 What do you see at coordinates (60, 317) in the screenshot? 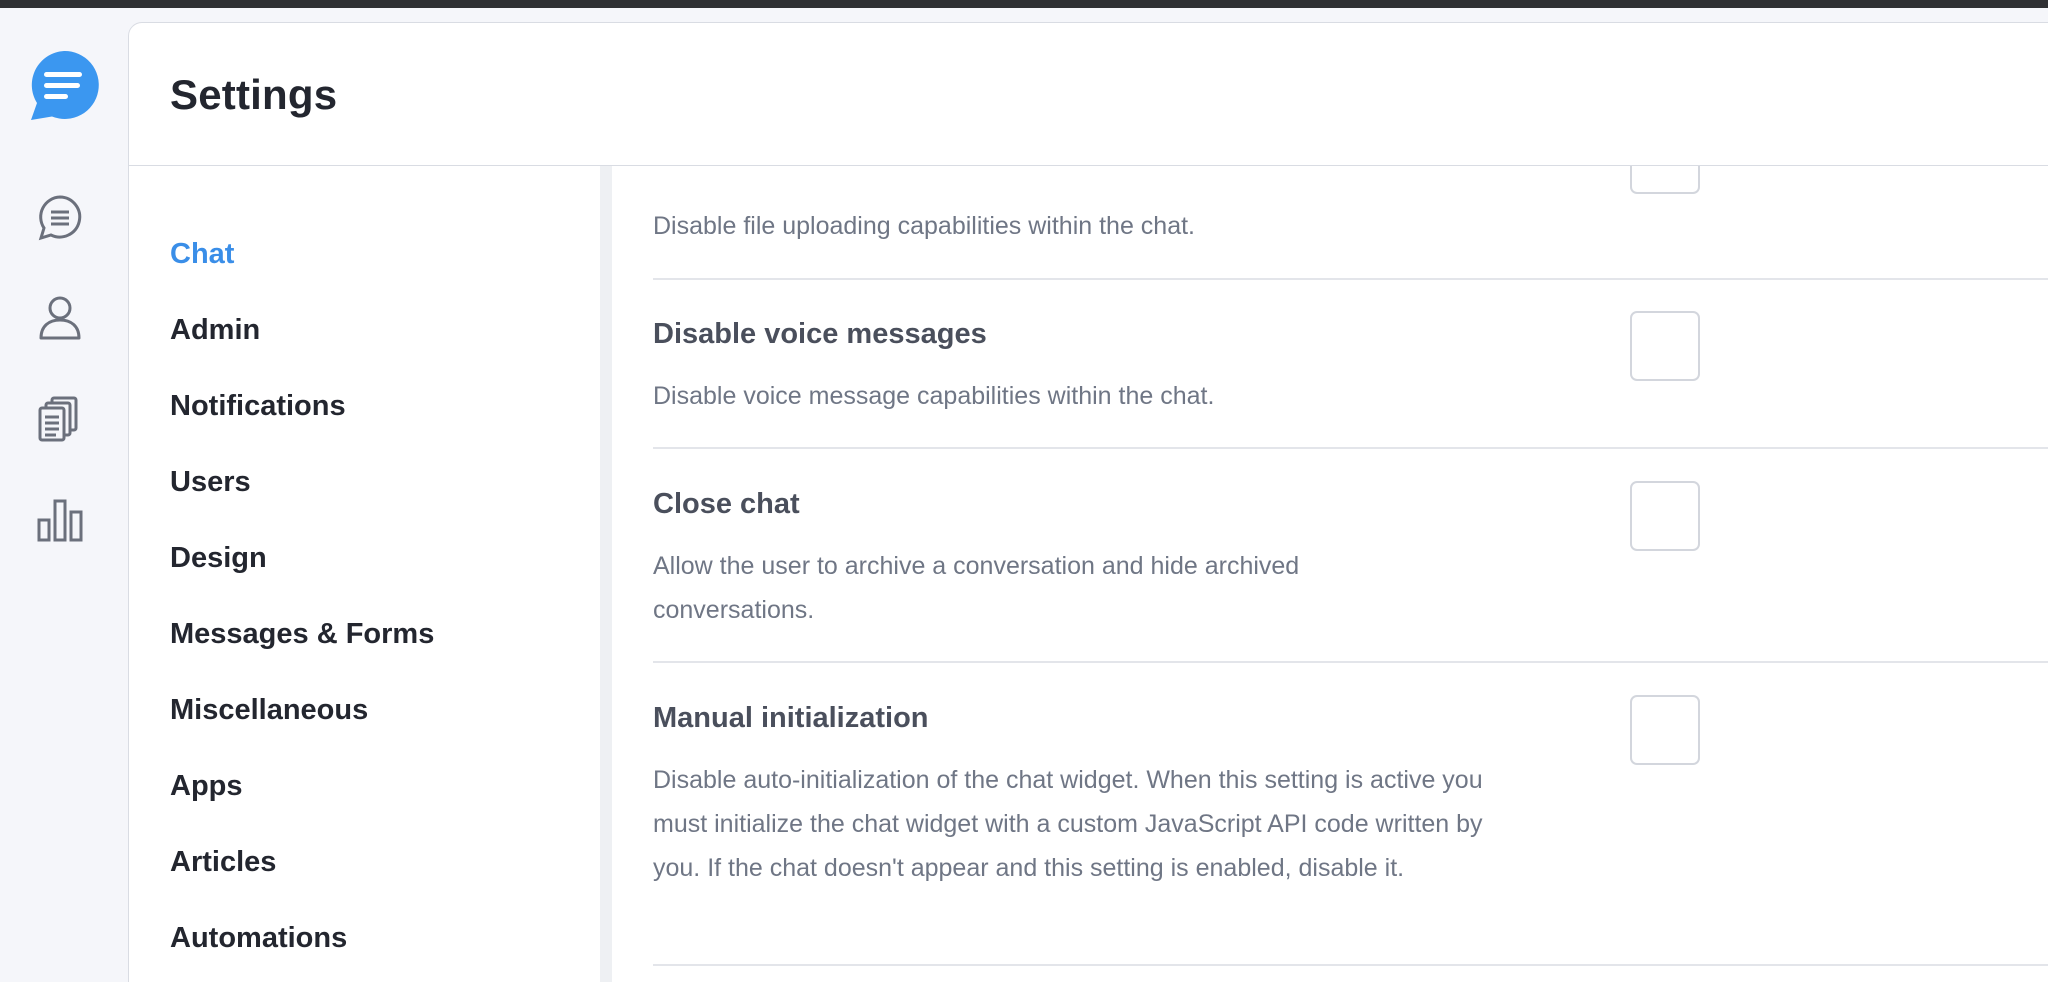
I see `user-icon` at bounding box center [60, 317].